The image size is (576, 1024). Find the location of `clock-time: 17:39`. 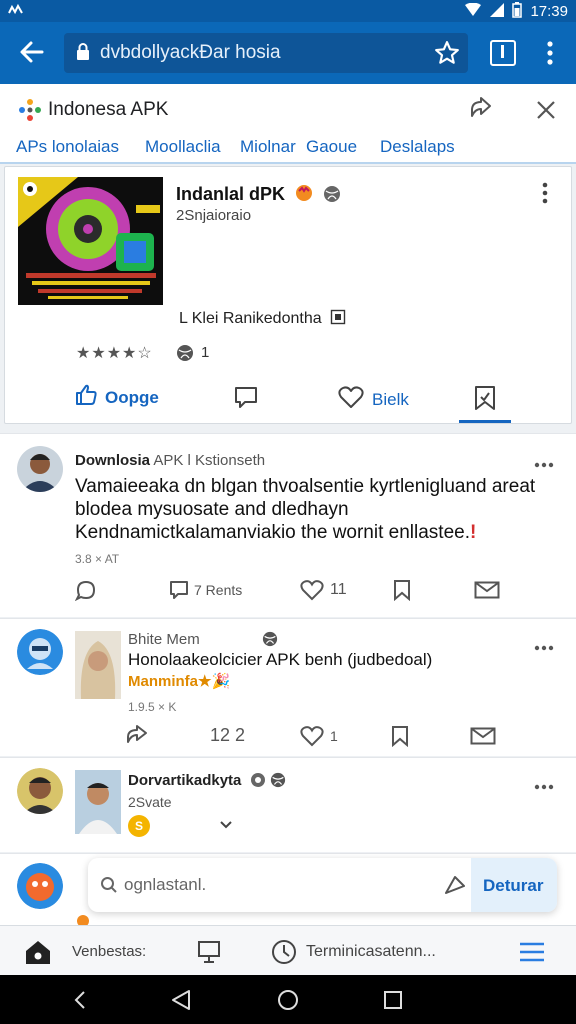

clock-time: 17:39 is located at coordinates (549, 11).